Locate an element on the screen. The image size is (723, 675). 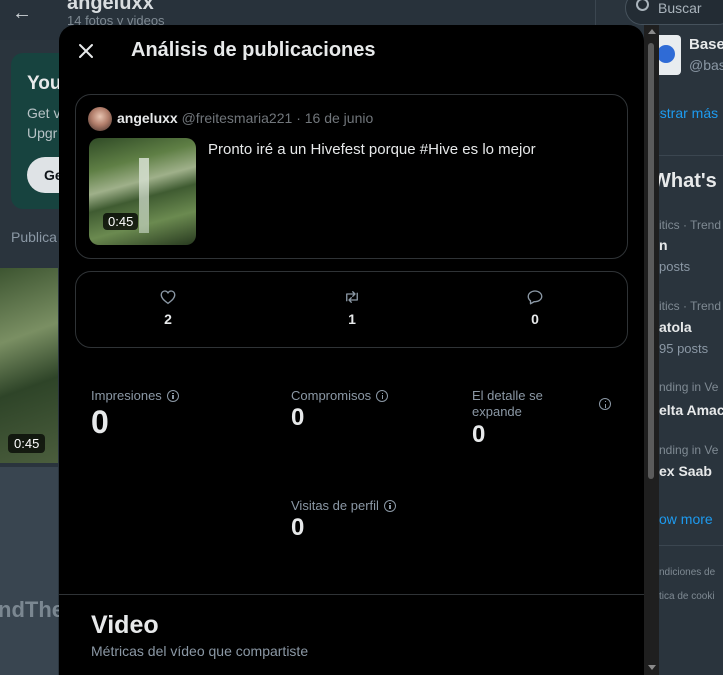
engagements-metric: Compromisos 0 is located at coordinates (340, 410).